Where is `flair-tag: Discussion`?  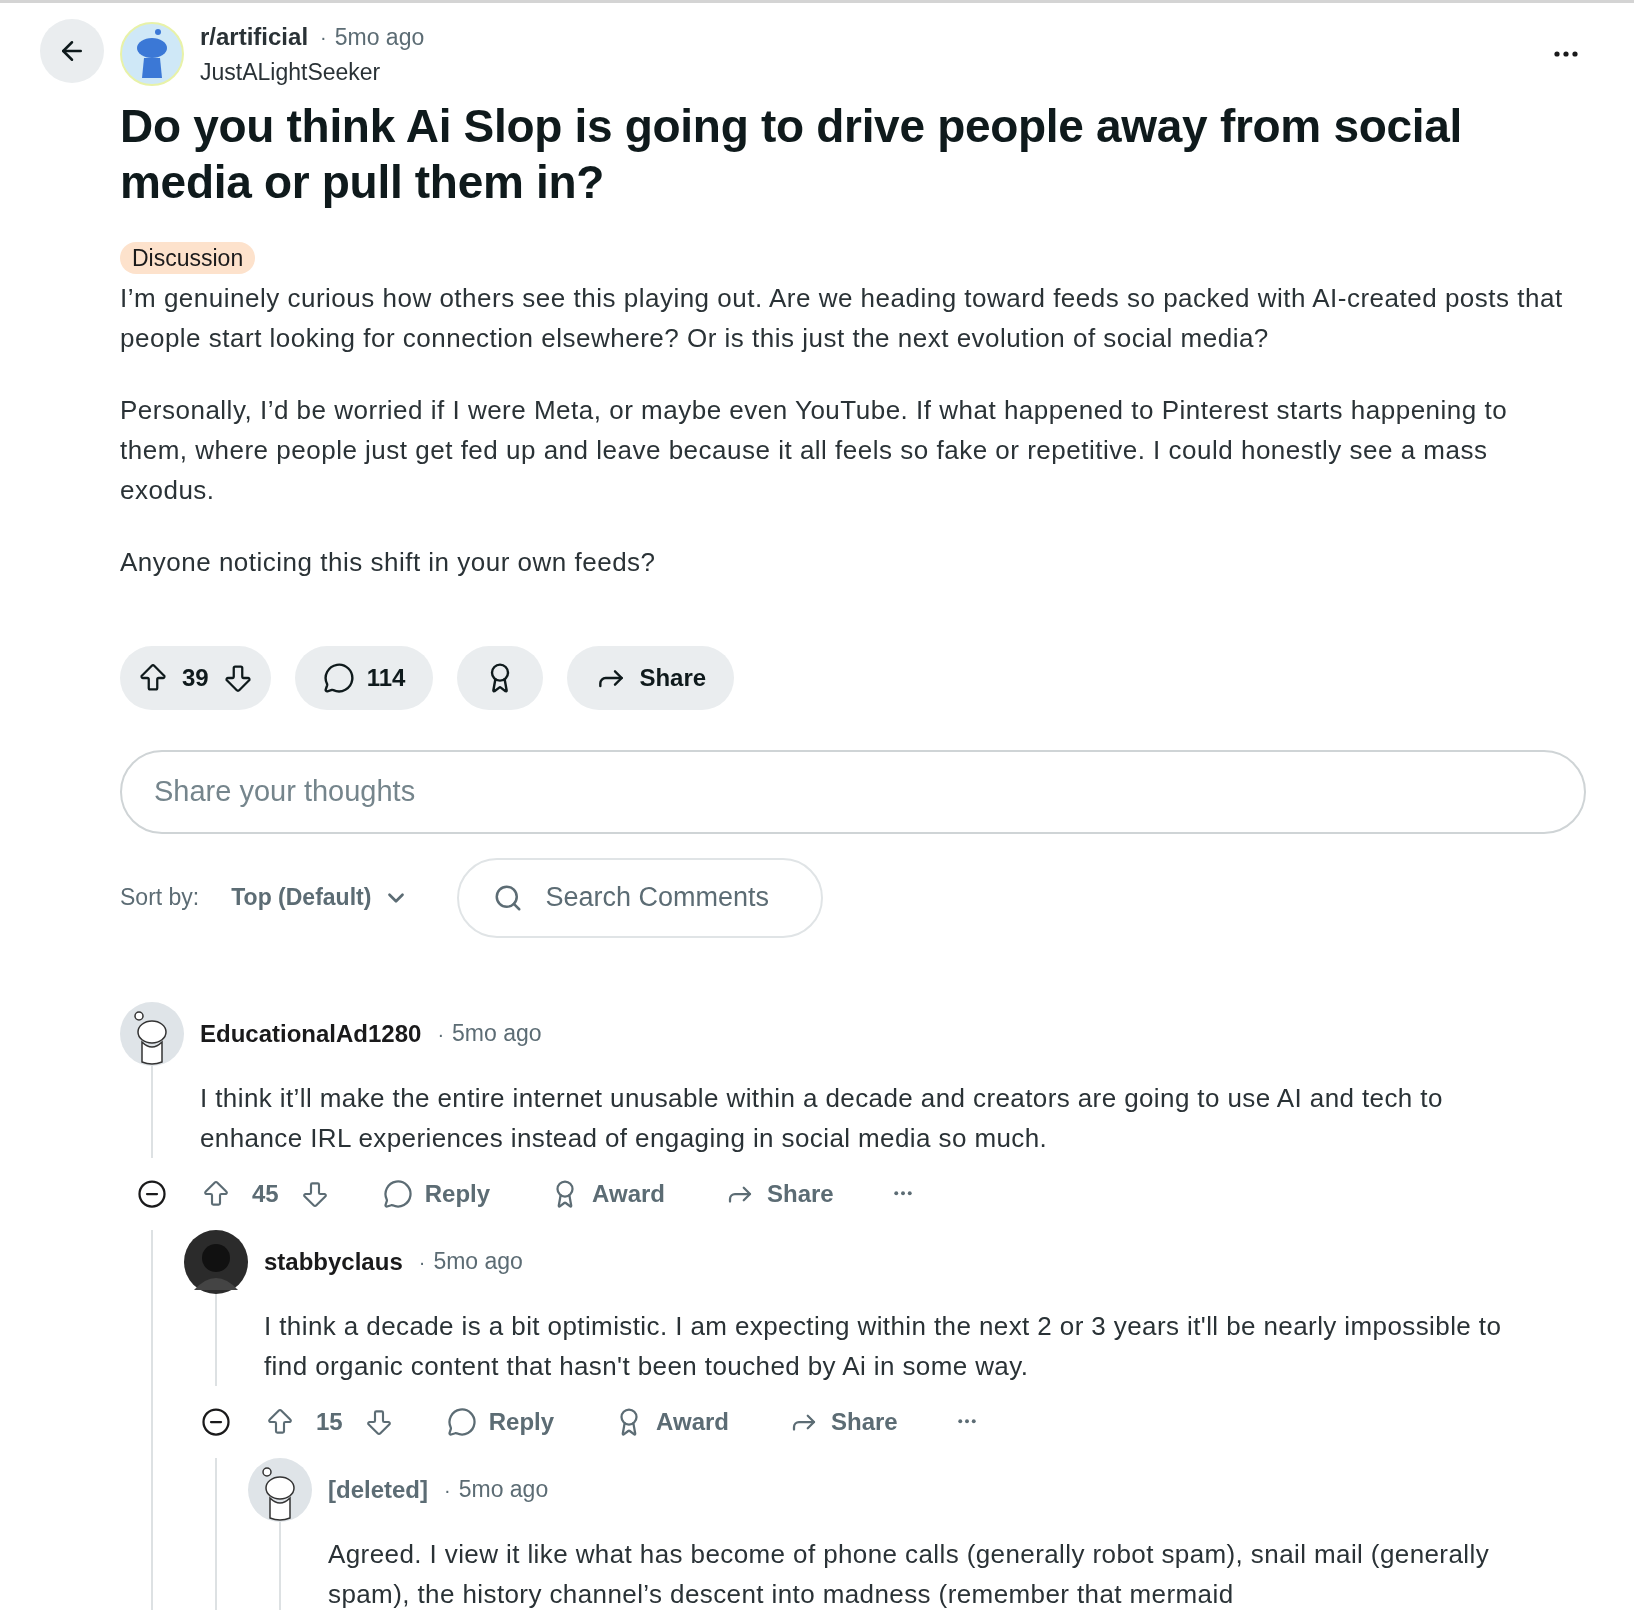
flair-tag: Discussion is located at coordinates (188, 257).